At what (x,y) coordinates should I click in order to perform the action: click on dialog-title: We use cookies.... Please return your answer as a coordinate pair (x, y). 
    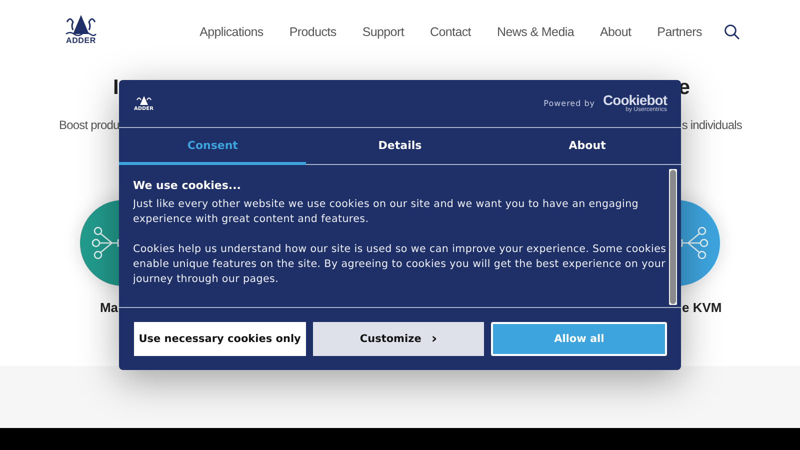
    Looking at the image, I should click on (187, 185).